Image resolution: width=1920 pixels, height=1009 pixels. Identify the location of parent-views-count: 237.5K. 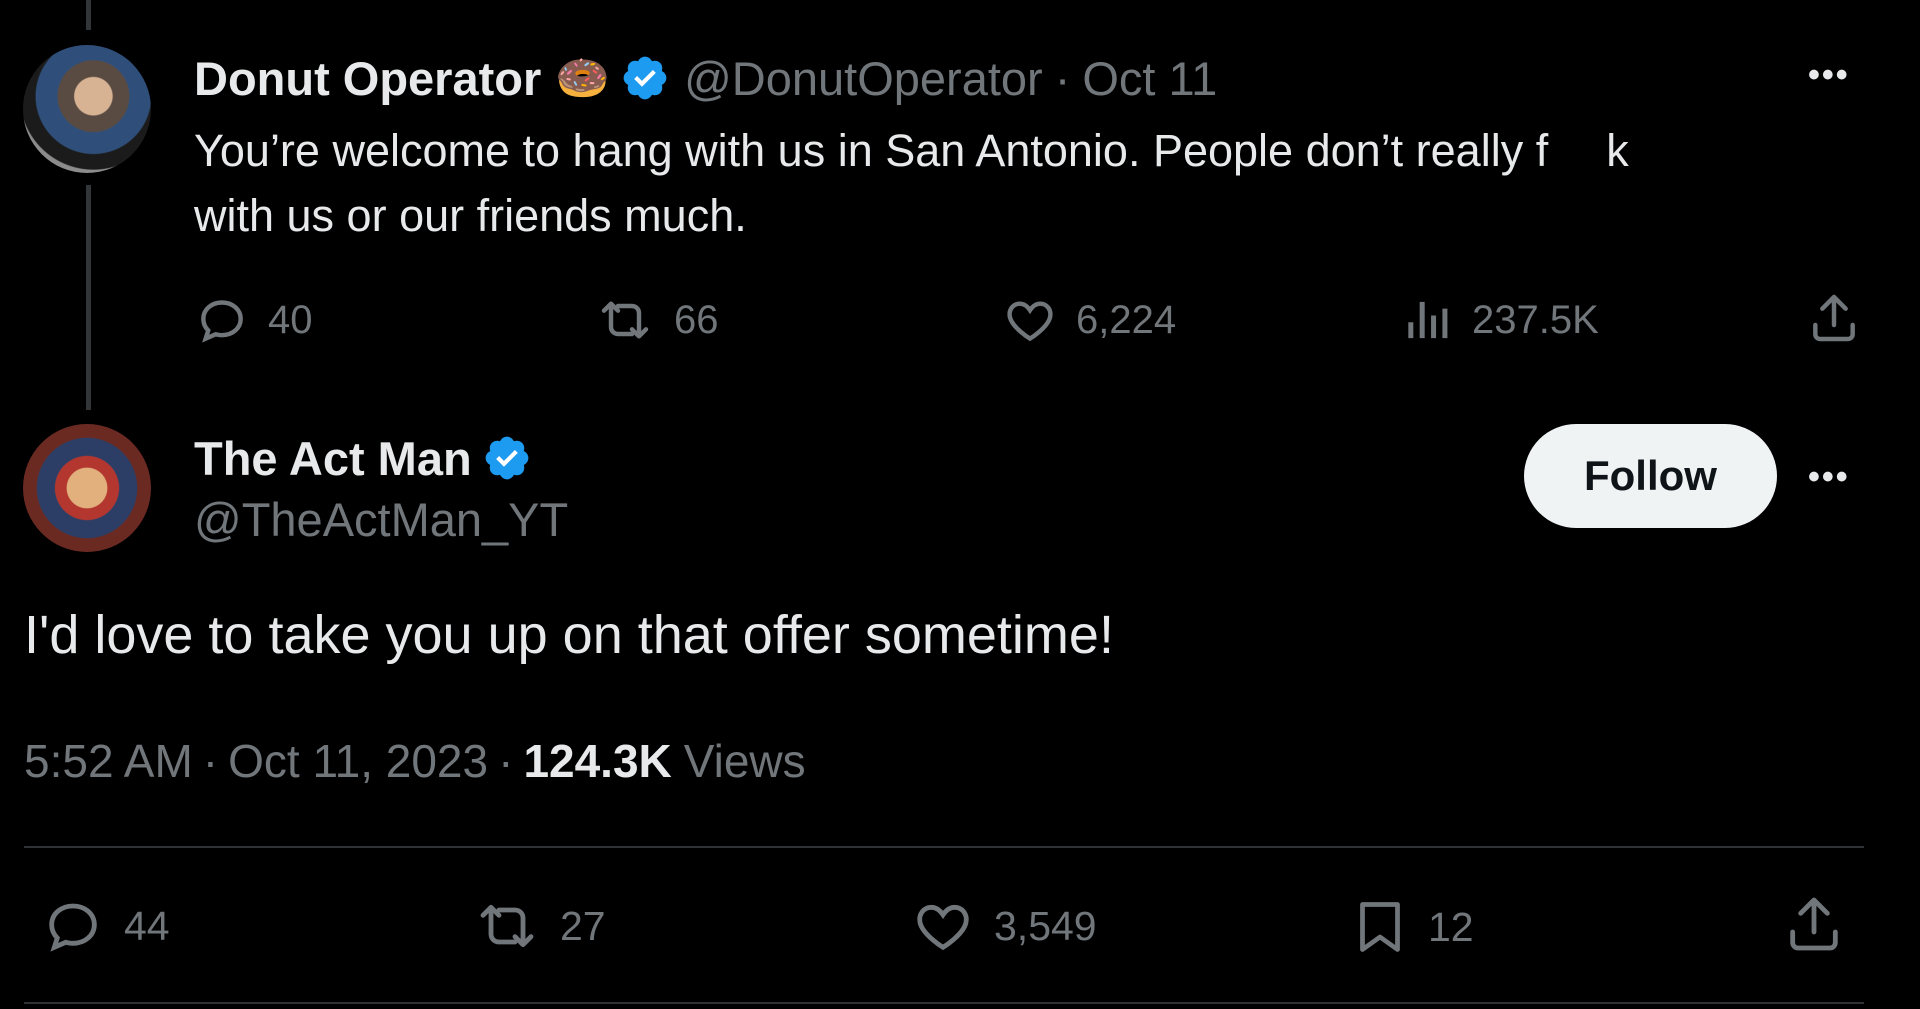
(1535, 319).